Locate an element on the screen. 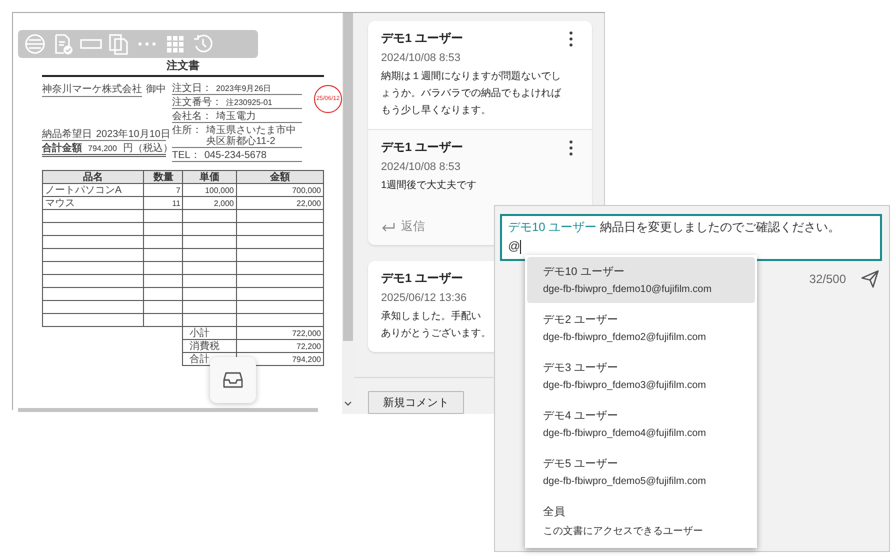  mention-option: デモ10 ユーザー dge-fb-fbiwpro_fdemo10@fujifilm.com is located at coordinates (641, 280).